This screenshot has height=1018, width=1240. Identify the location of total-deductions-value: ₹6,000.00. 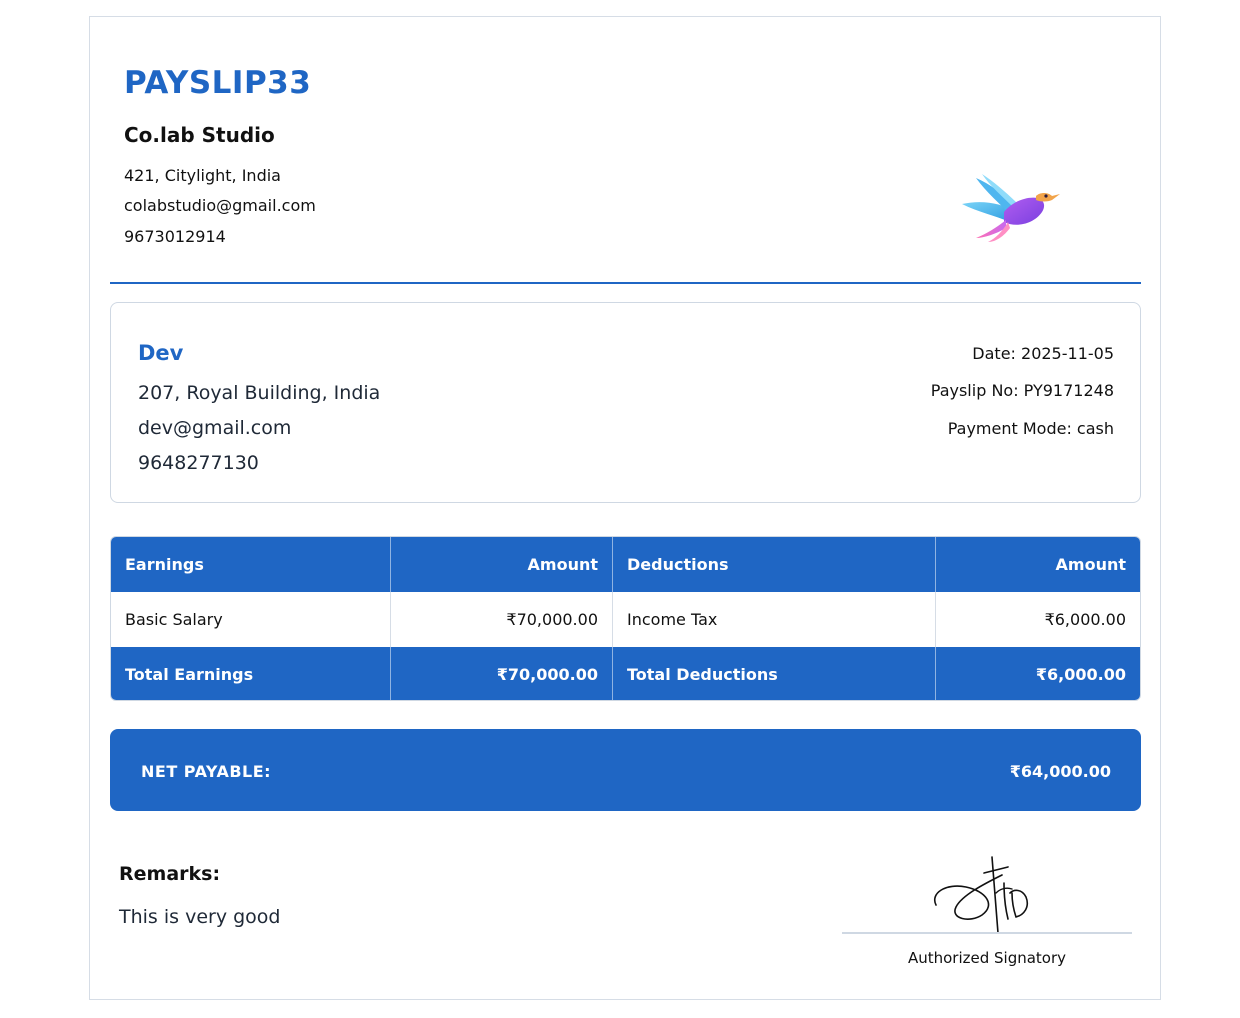
(1080, 674).